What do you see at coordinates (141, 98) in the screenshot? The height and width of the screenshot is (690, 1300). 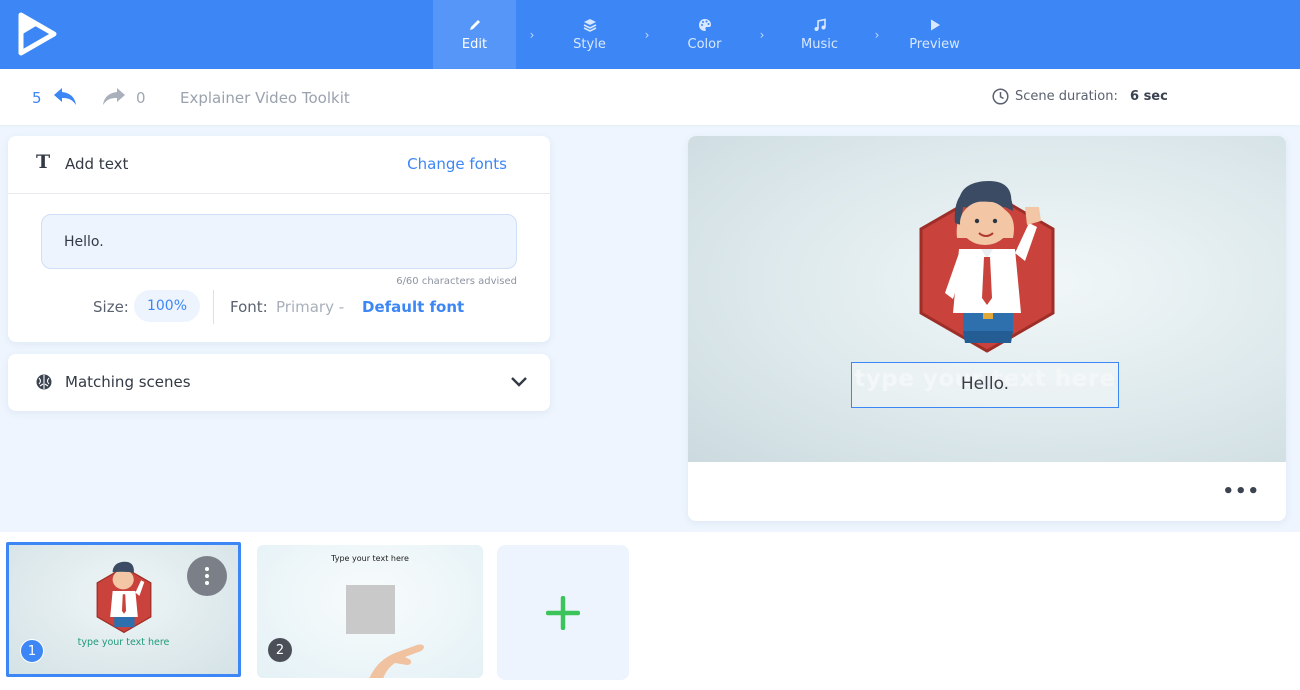 I see `redo-count: 0` at bounding box center [141, 98].